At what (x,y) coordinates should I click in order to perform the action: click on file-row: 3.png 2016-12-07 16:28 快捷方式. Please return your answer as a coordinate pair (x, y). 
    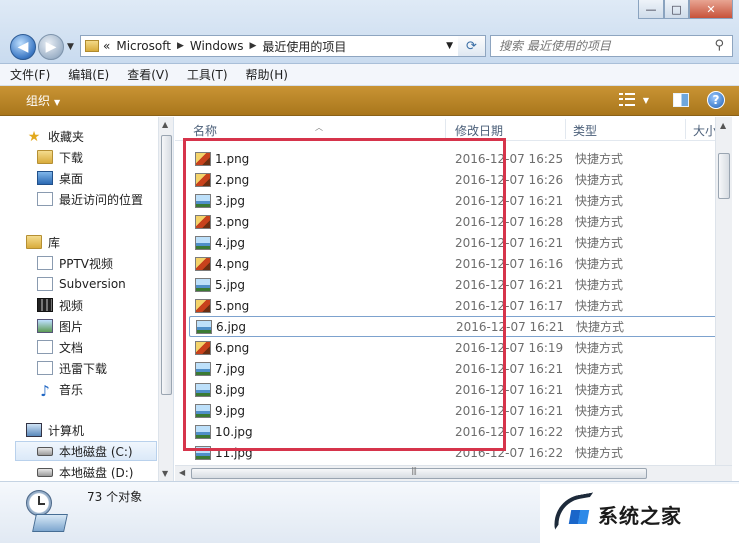
    Looking at the image, I should click on (454, 221).